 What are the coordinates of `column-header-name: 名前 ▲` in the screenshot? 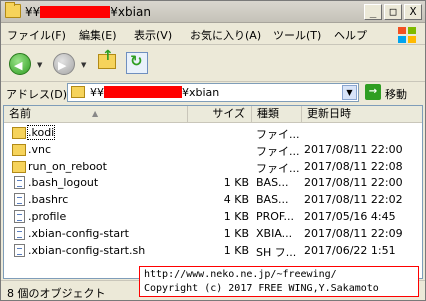 It's located at (96, 114).